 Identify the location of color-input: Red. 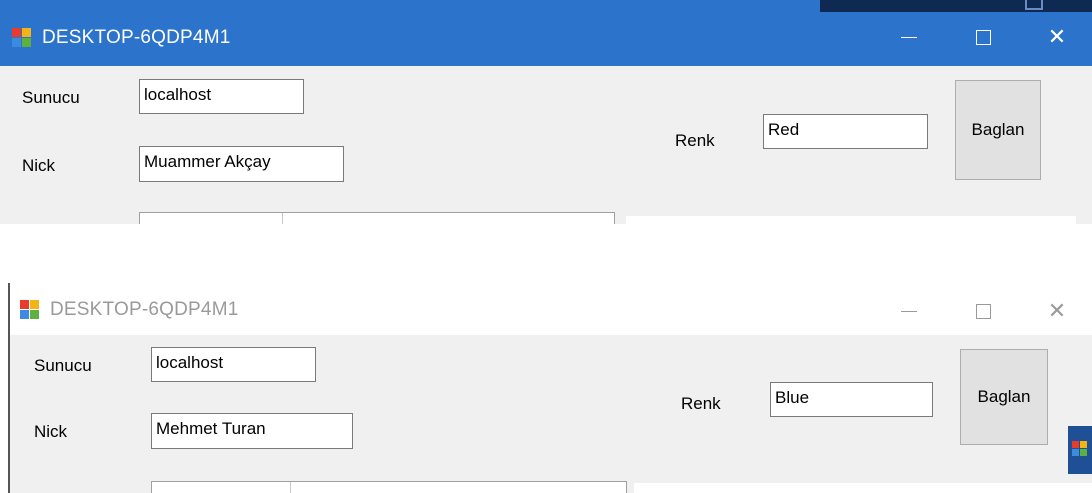
(845, 131).